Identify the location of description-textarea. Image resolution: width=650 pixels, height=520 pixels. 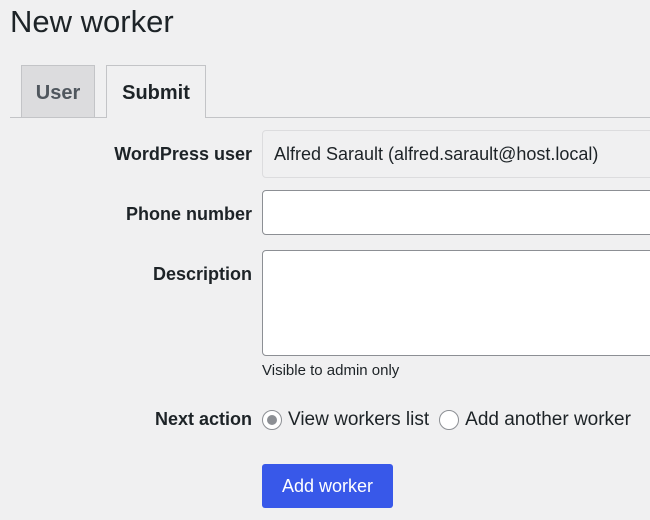
(456, 303).